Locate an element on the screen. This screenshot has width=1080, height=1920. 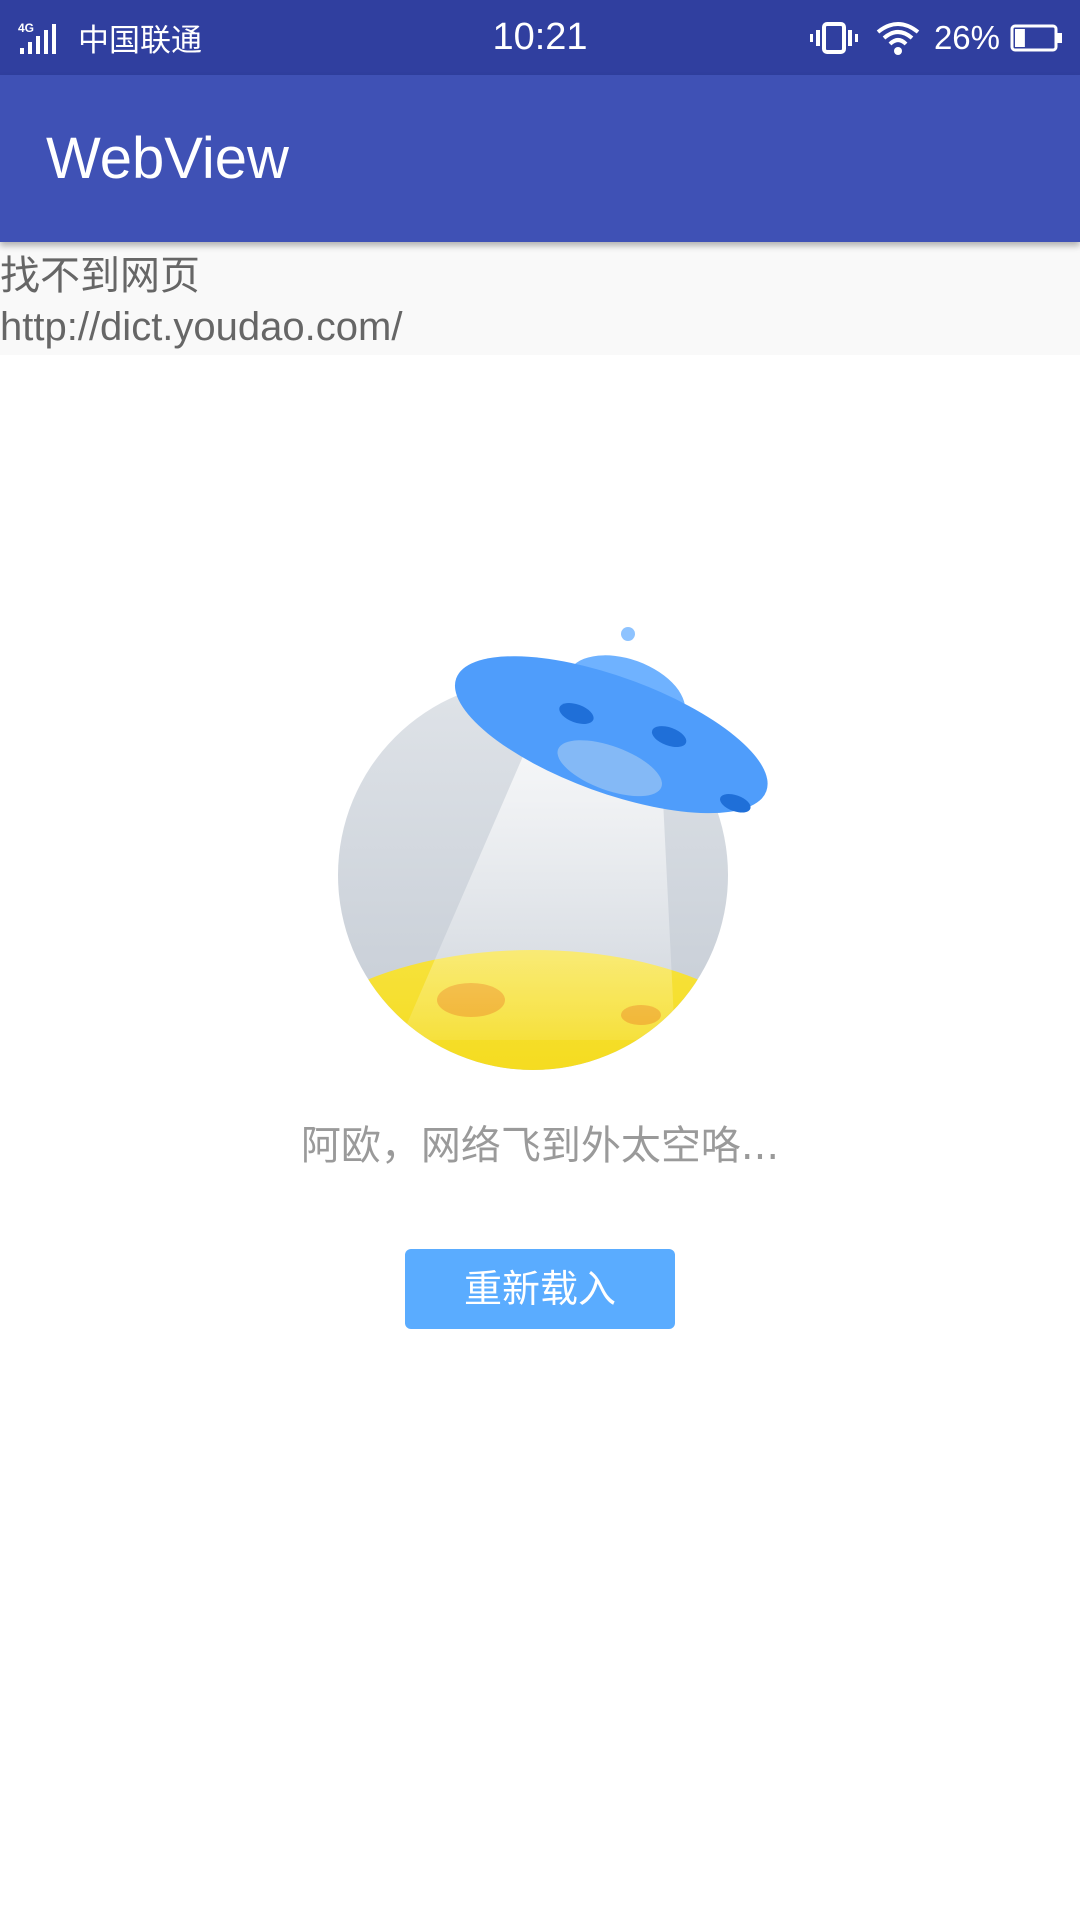
wifi-icon is located at coordinates (898, 38).